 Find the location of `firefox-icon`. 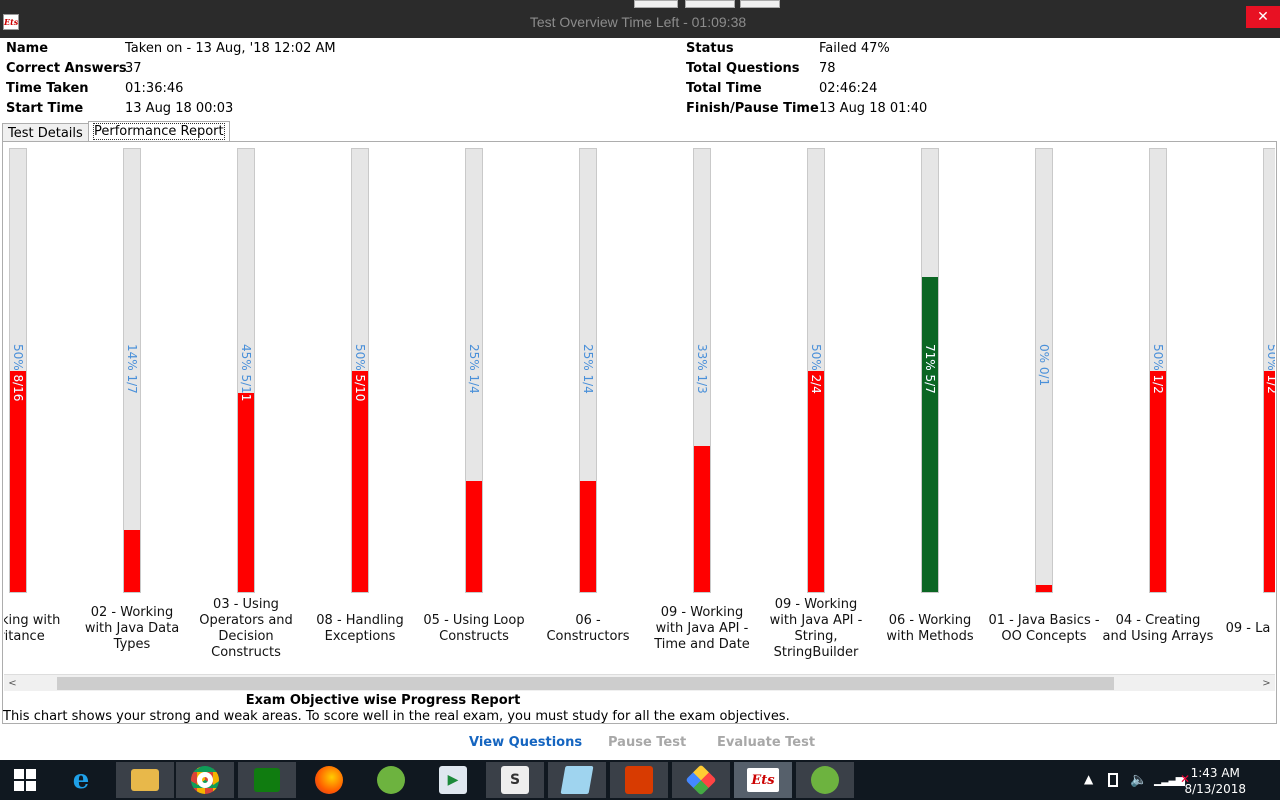

firefox-icon is located at coordinates (329, 780).